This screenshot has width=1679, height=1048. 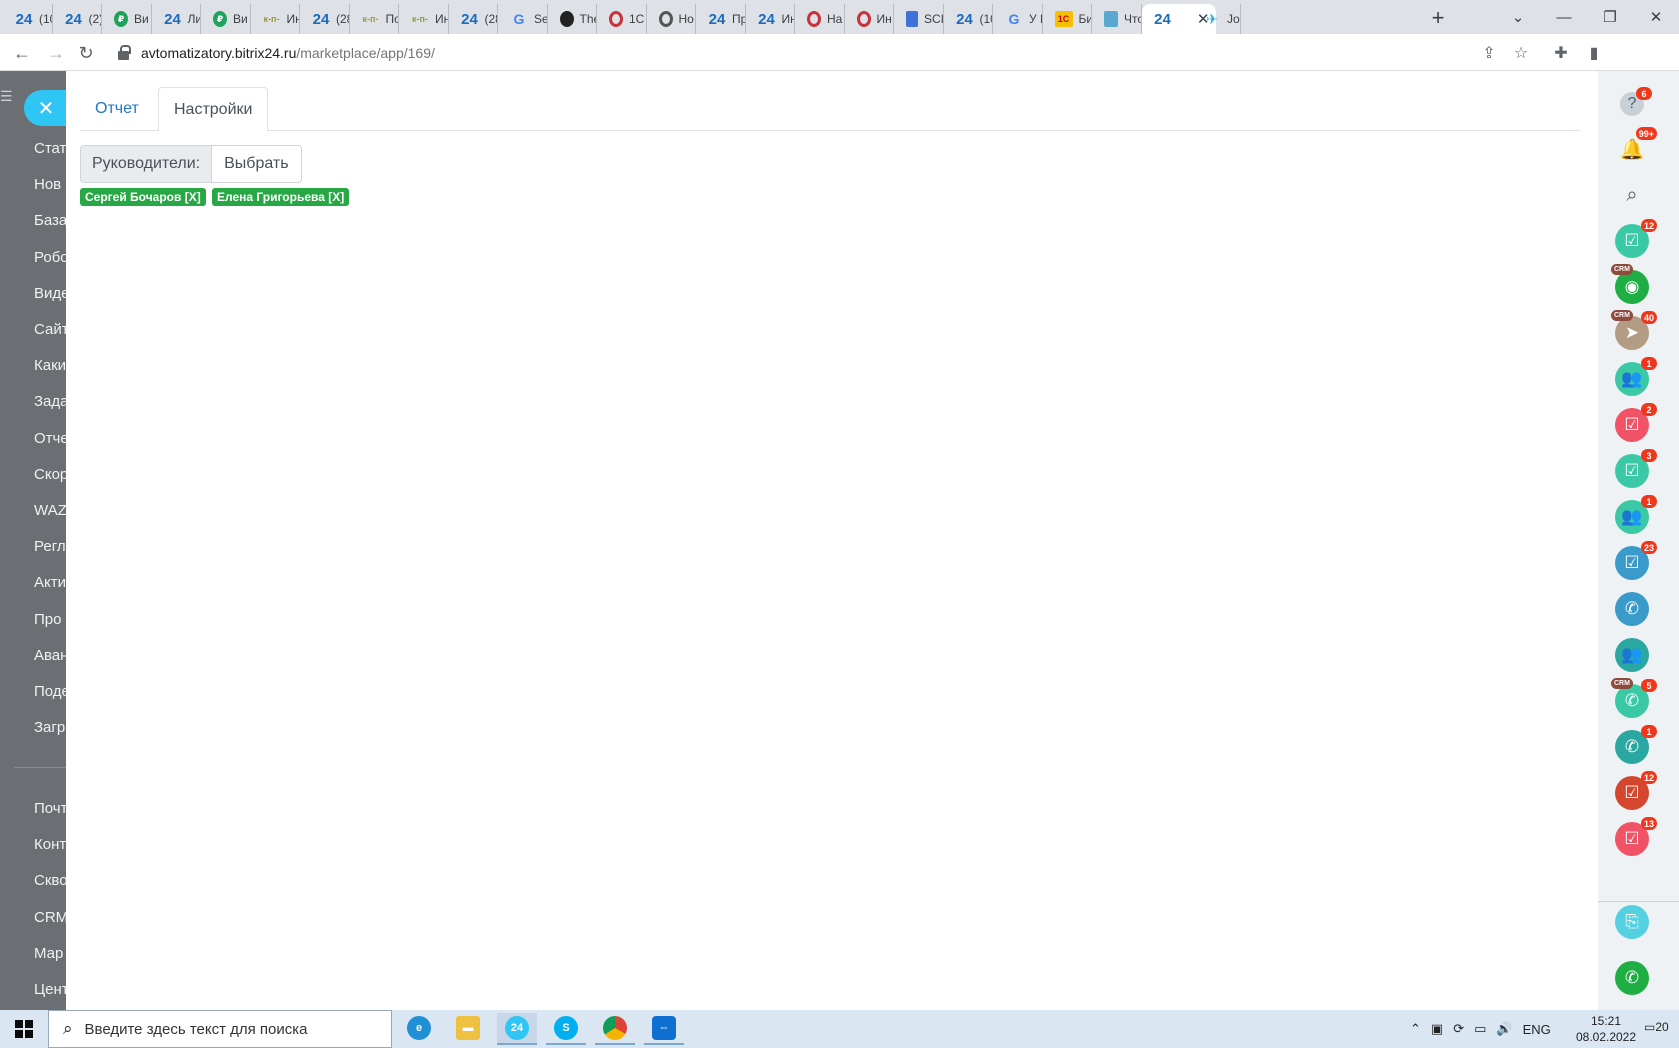 I want to click on manager-chip: Елена Григорьева [X], so click(x=281, y=197).